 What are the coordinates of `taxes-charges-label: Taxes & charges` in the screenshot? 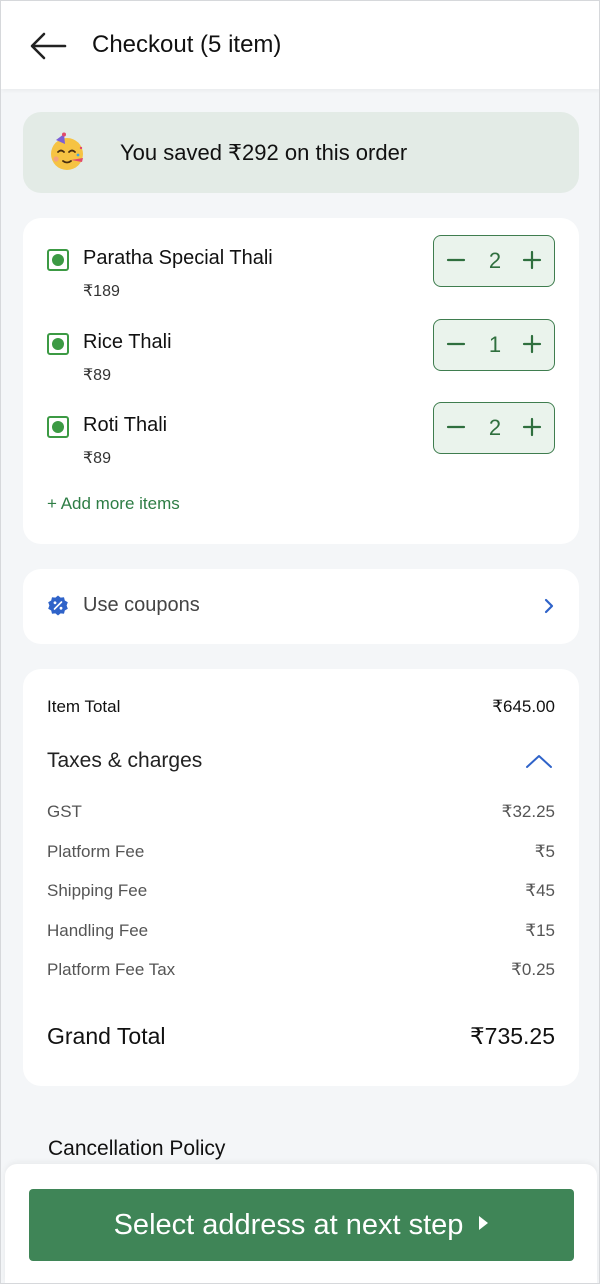 It's located at (125, 760).